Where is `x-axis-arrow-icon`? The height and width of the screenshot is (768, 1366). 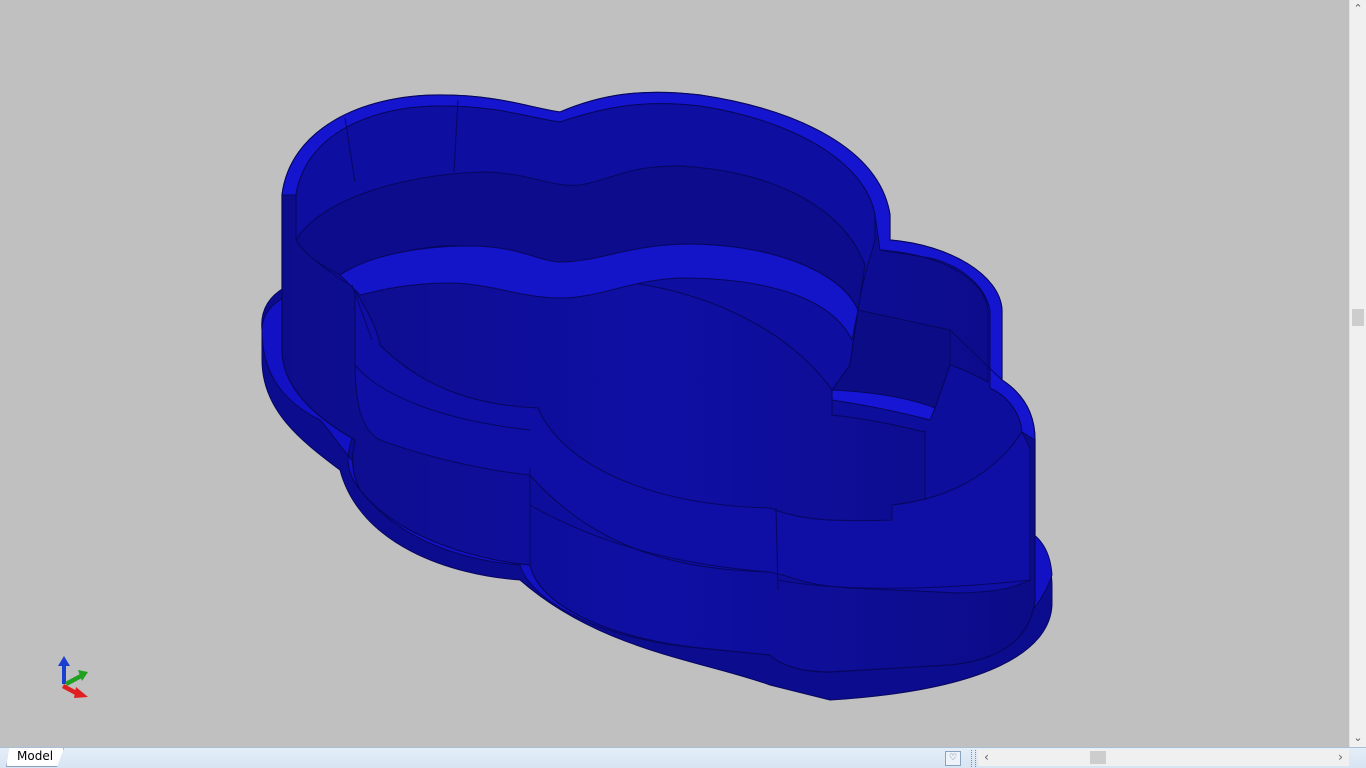
x-axis-arrow-icon is located at coordinates (75, 691).